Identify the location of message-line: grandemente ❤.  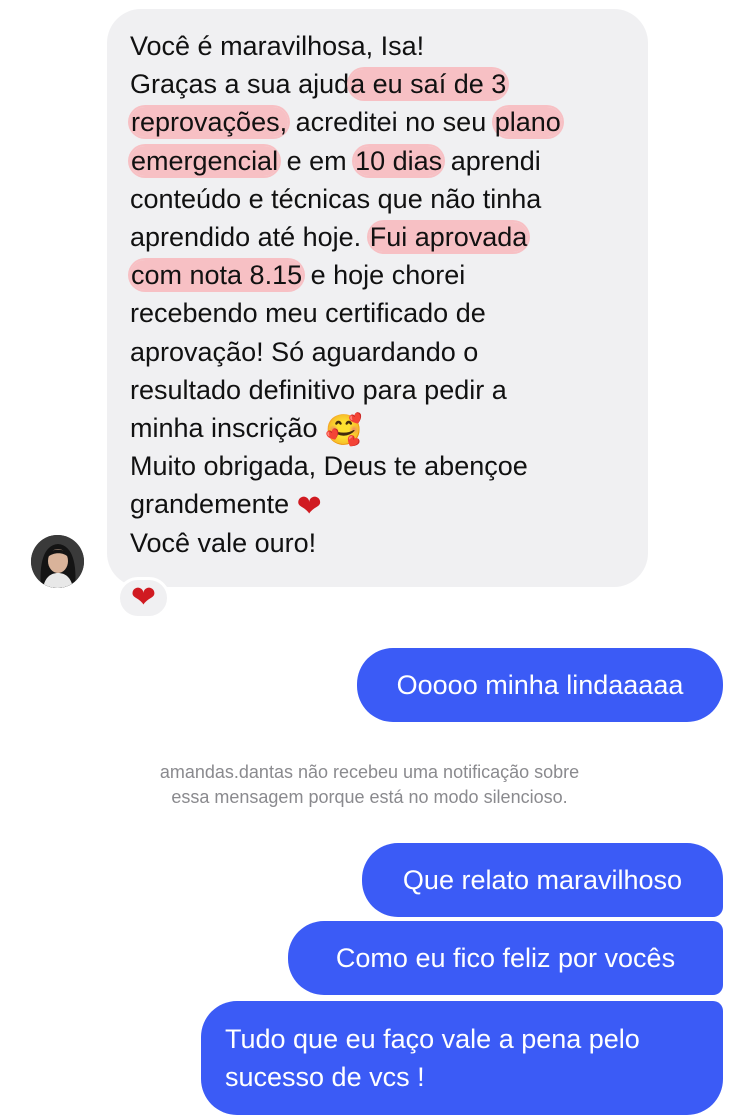
(226, 507).